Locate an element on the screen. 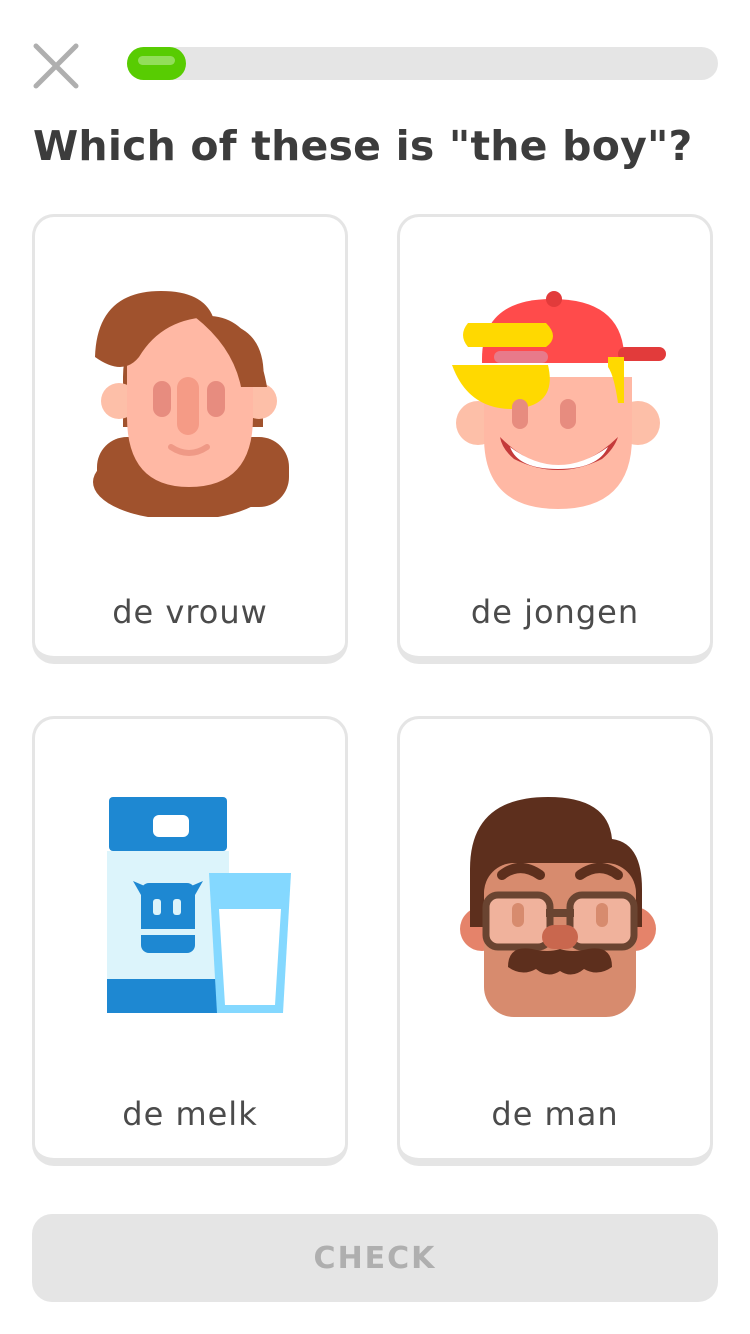 Image resolution: width=750 pixels, height=1334 pixels. man-icon is located at coordinates (558, 907).